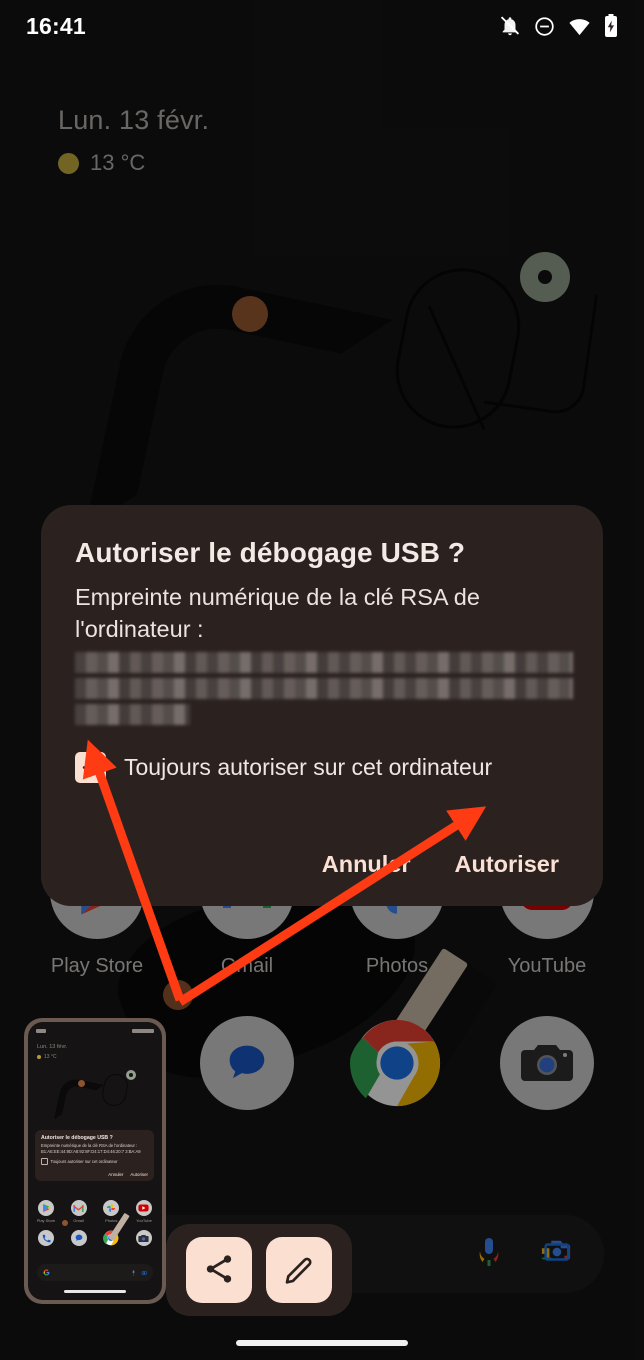  I want to click on always-allow-checkbox, so click(90, 767).